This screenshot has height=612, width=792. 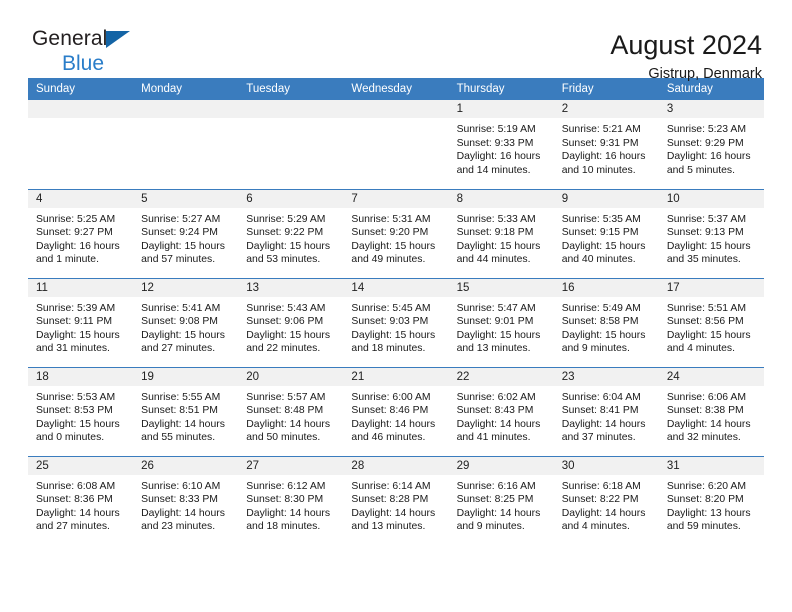 What do you see at coordinates (285, 322) in the screenshot?
I see `sunset-time: Sunset: 9:06 PM` at bounding box center [285, 322].